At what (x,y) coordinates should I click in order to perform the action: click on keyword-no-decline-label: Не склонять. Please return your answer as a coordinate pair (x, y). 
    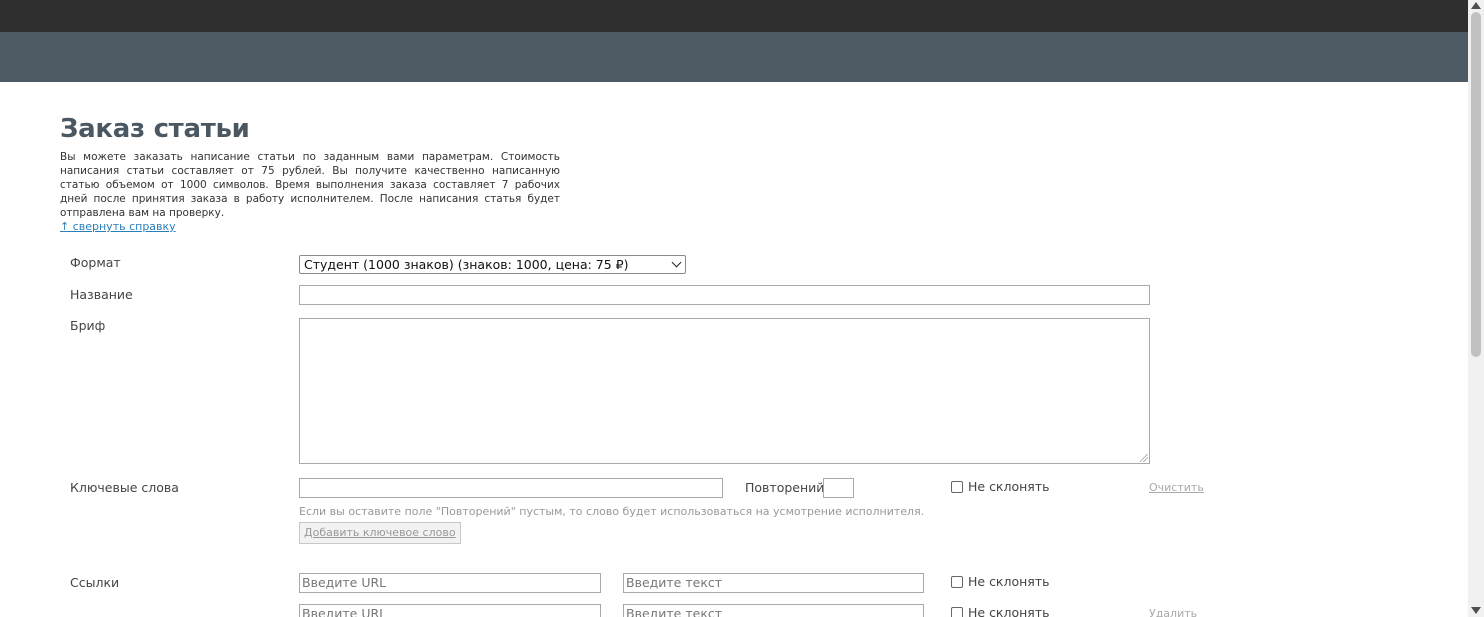
    Looking at the image, I should click on (1009, 486).